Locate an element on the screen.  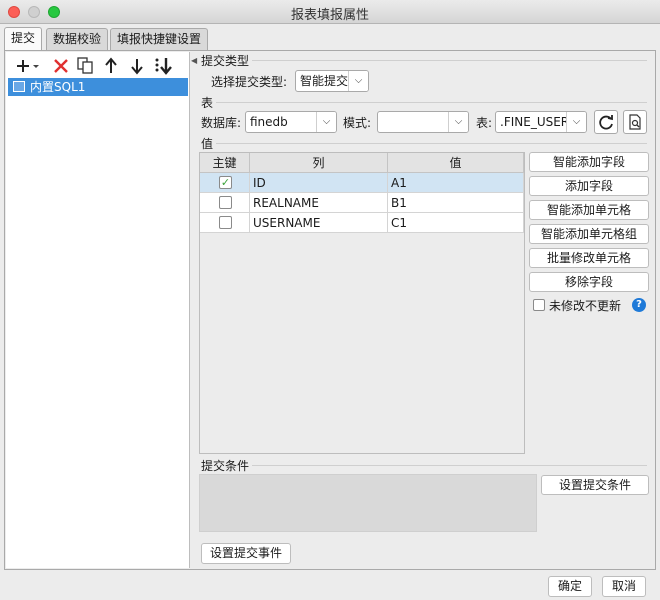
batch-modify-cells-button: 批量修改单元格 is located at coordinates (589, 258).